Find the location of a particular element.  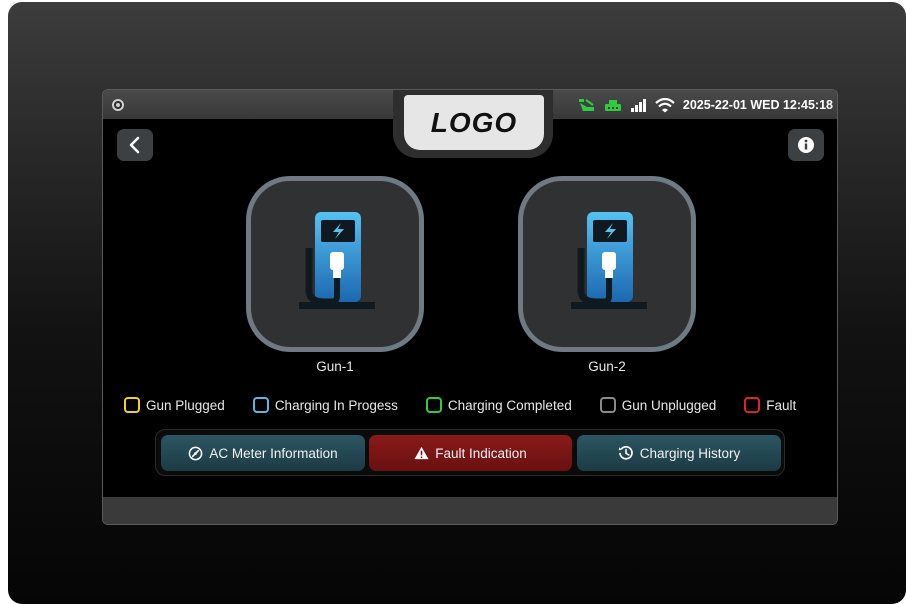

signal-bars-icon is located at coordinates (638, 105).